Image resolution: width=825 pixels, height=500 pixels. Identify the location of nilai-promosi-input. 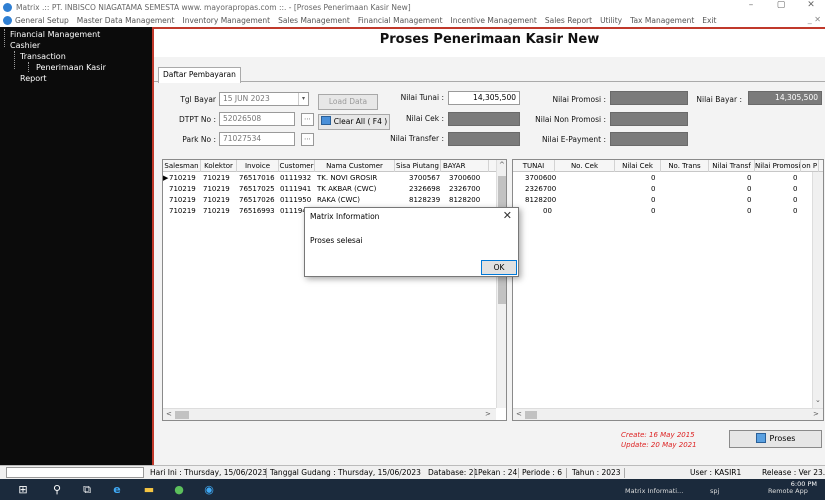
(649, 98).